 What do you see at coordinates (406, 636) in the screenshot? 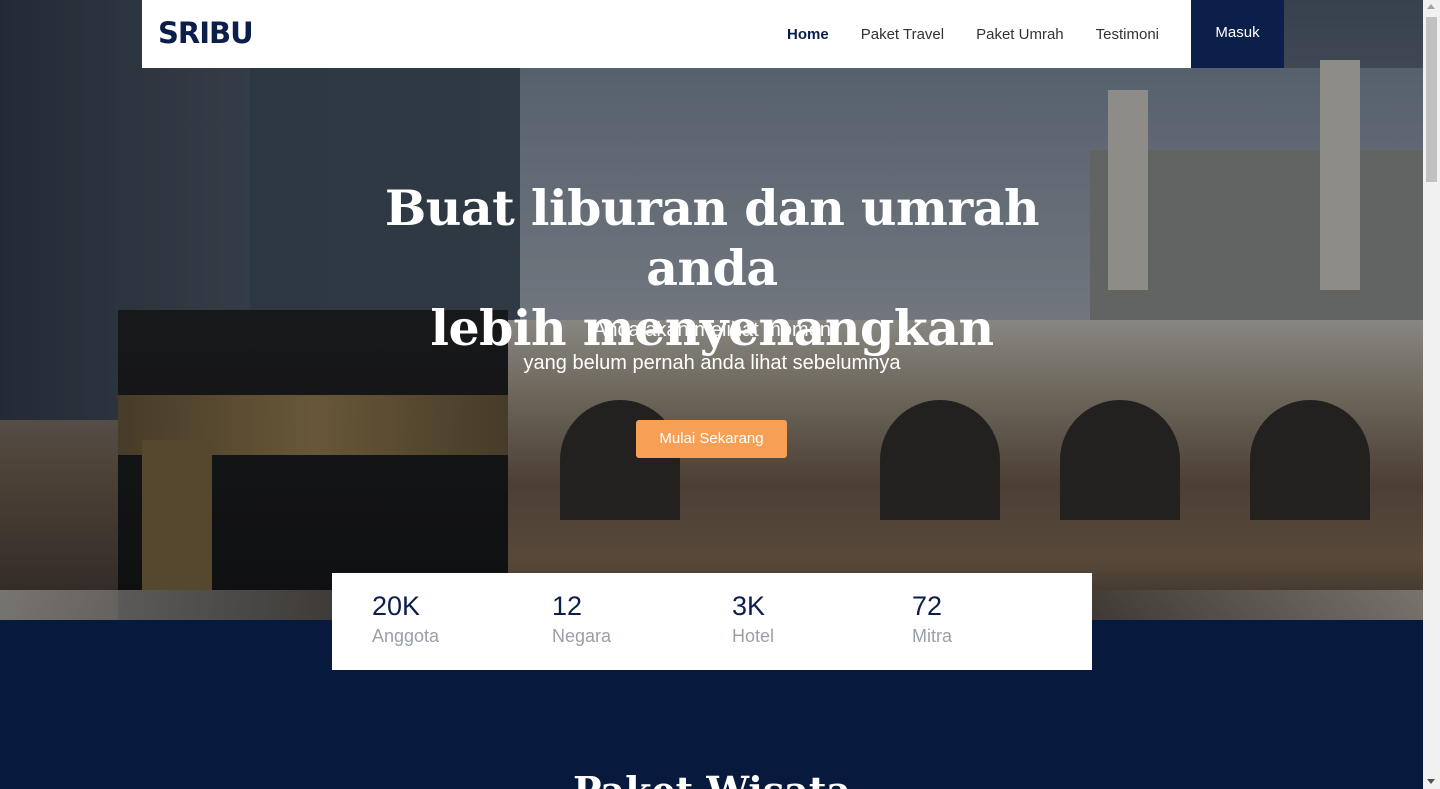
I see `stat-label: Anggota` at bounding box center [406, 636].